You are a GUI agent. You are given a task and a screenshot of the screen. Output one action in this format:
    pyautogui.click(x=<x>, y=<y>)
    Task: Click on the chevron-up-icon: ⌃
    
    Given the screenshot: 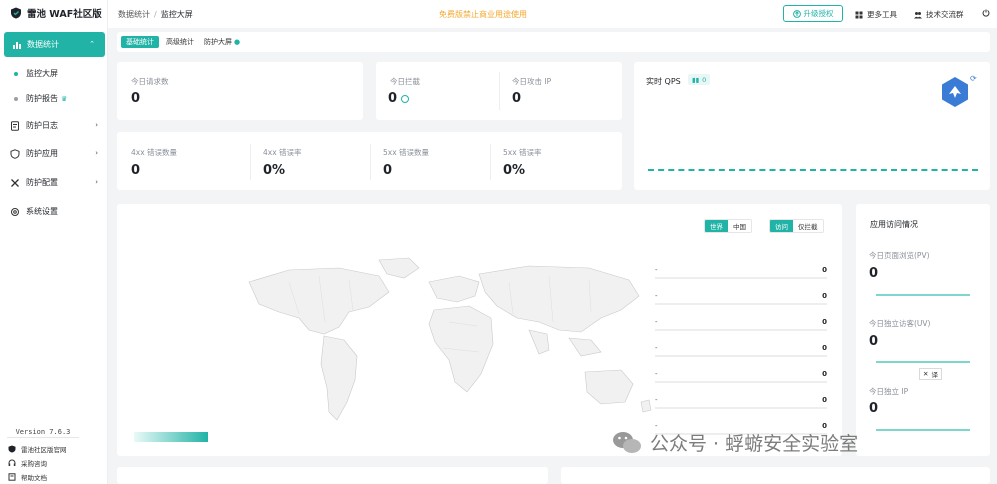 What is the action you would take?
    pyautogui.click(x=92, y=44)
    